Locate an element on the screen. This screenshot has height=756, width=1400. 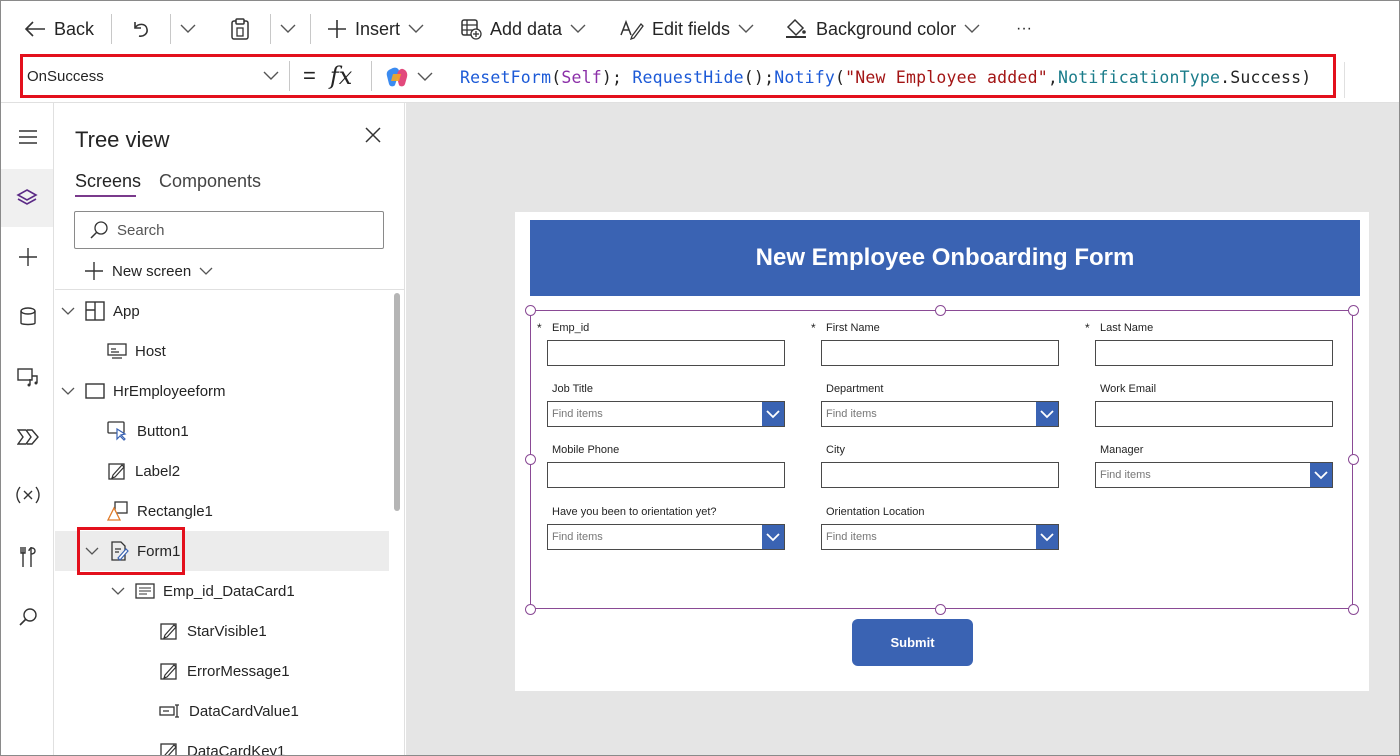
search-rail-button is located at coordinates (28, 617).